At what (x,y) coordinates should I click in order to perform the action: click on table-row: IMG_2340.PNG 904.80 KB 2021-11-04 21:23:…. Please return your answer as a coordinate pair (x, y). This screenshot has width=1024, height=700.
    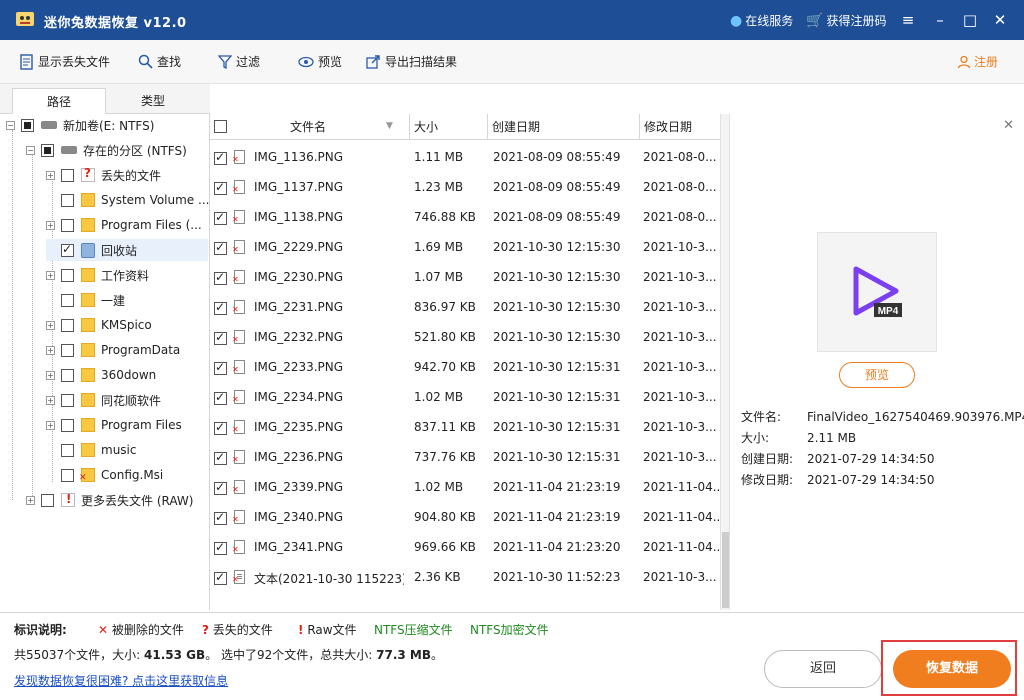
    Looking at the image, I should click on (465, 517).